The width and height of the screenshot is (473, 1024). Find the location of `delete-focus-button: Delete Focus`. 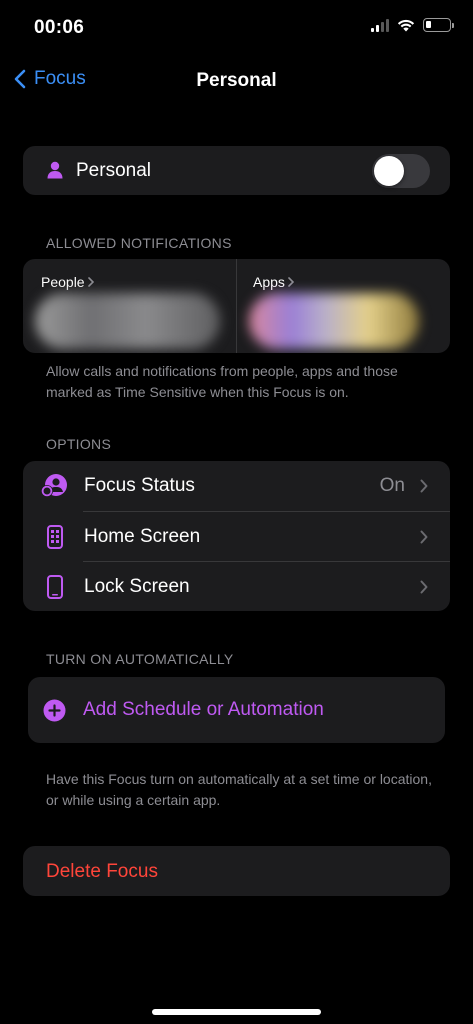

delete-focus-button: Delete Focus is located at coordinates (236, 871).